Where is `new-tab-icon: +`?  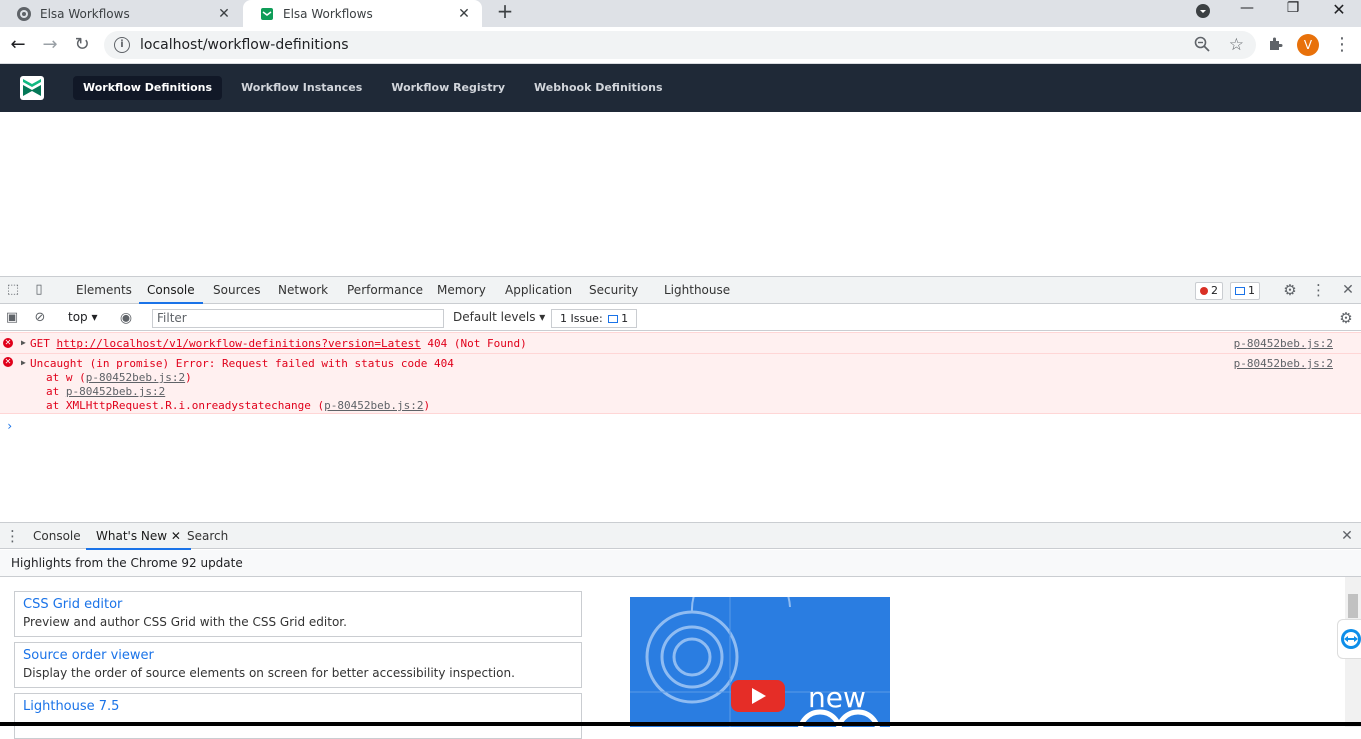 new-tab-icon: + is located at coordinates (505, 11).